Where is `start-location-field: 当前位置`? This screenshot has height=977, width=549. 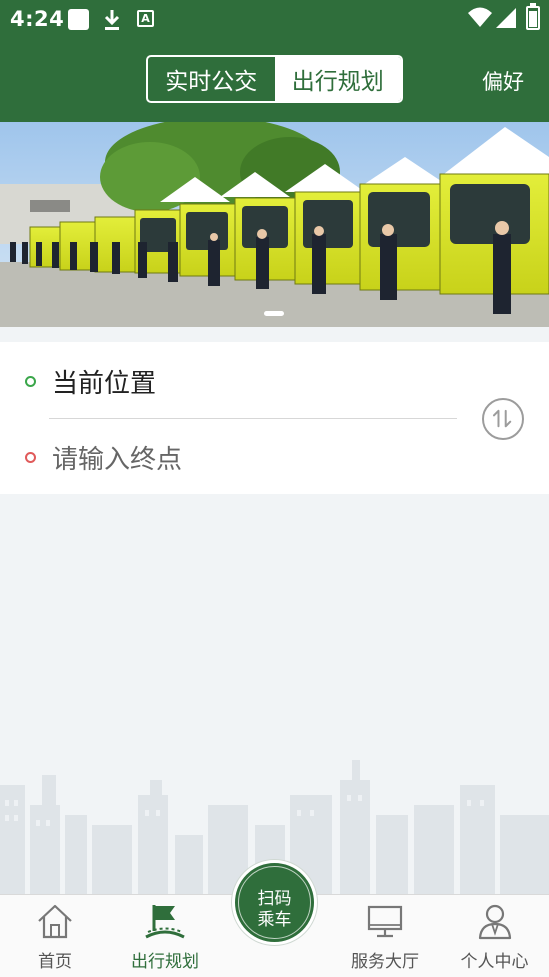 start-location-field: 当前位置 is located at coordinates (235, 381).